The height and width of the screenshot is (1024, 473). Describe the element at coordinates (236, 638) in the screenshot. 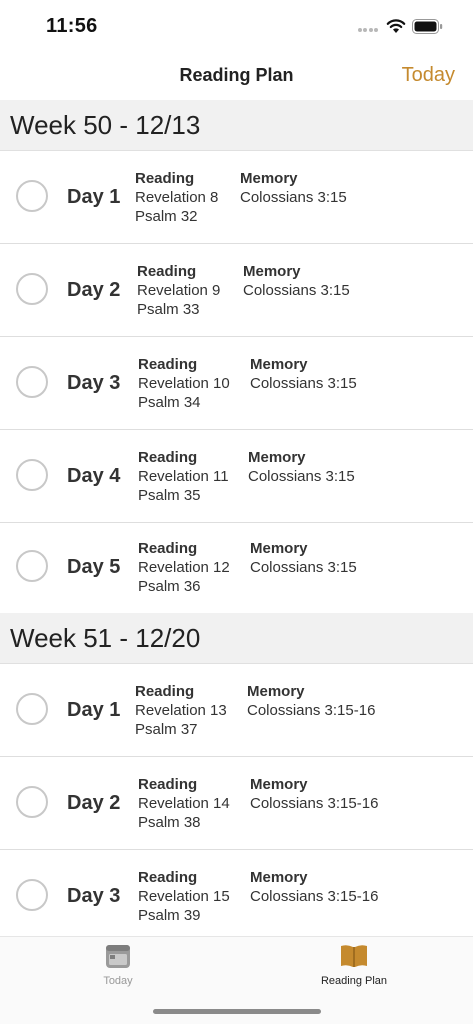

I see `week-header: Week 51 - 12/20` at that location.